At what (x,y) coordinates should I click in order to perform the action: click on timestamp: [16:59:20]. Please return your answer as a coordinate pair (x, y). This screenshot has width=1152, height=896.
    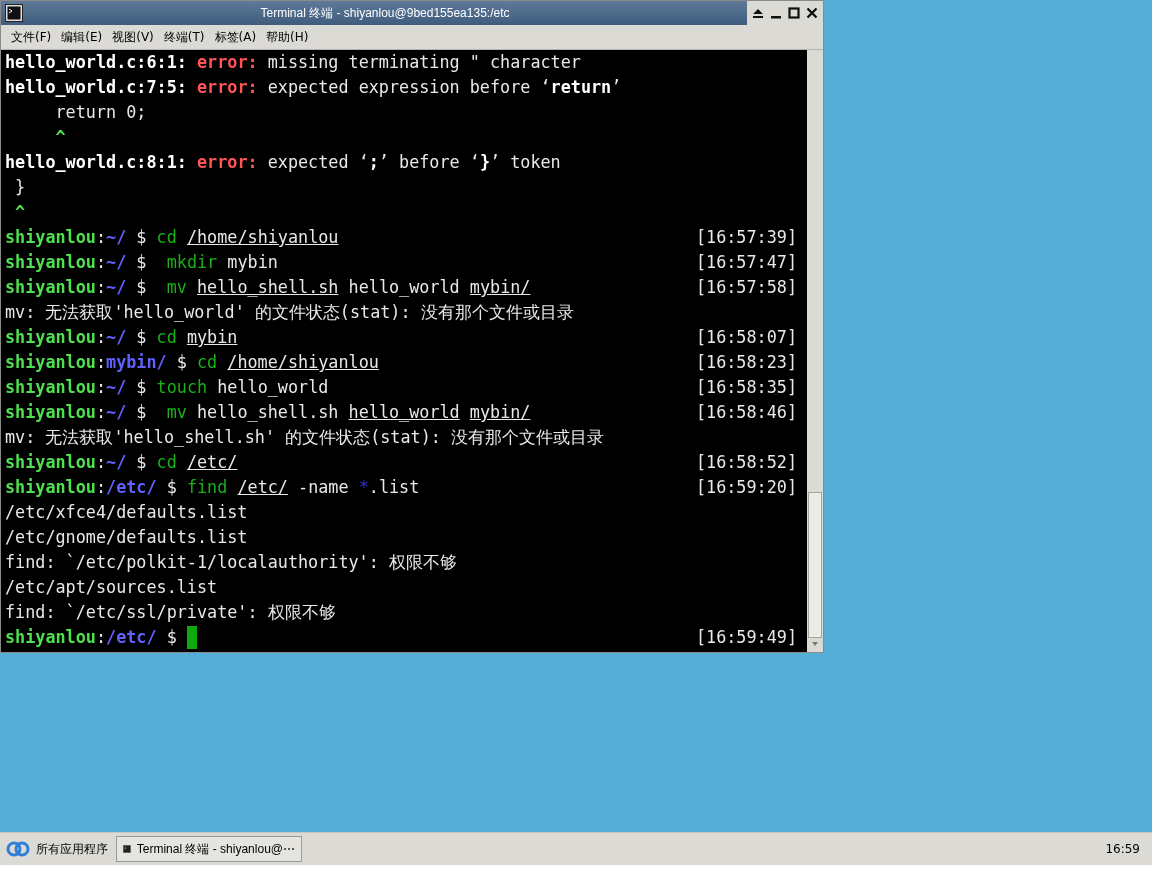
    Looking at the image, I should click on (746, 487).